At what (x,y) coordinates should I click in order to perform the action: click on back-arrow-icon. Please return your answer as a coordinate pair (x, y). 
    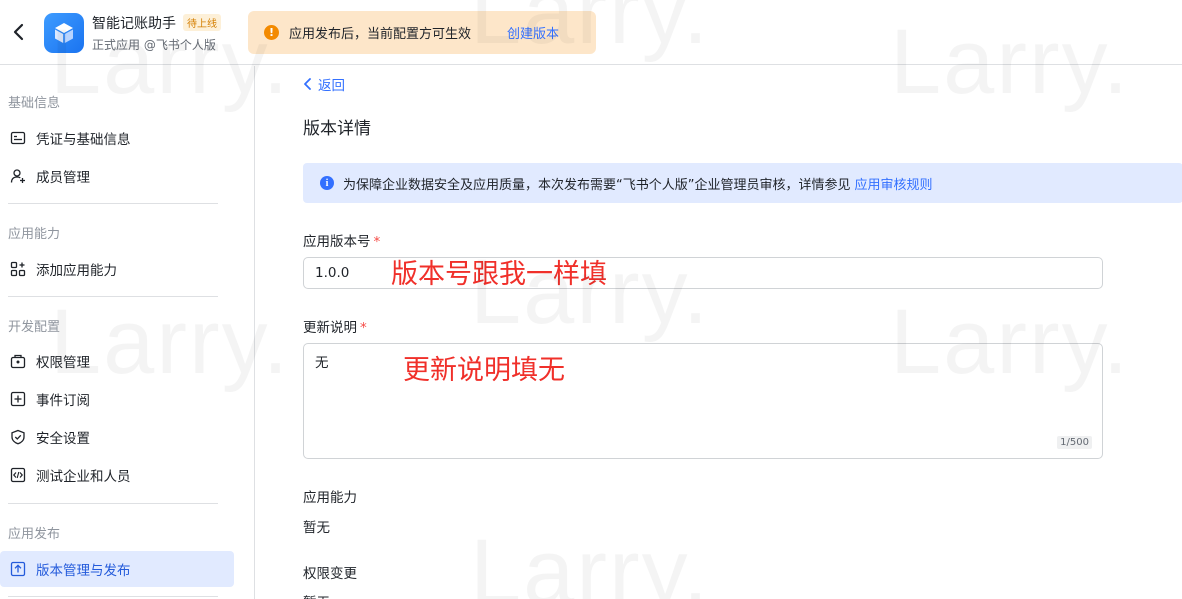
    Looking at the image, I should click on (19, 32).